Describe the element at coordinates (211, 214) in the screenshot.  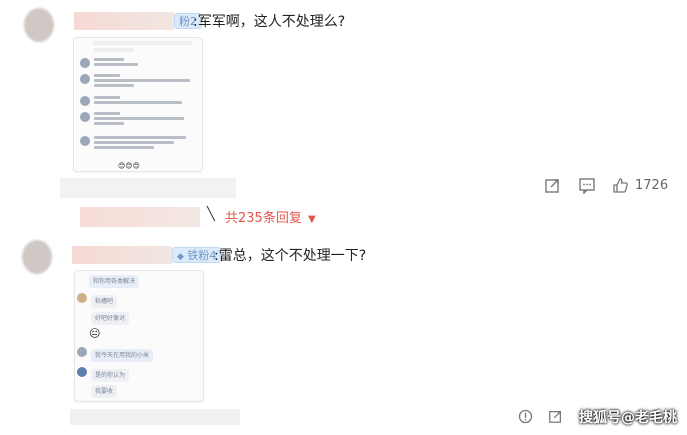
I see `reply-arrow-icon: ╲` at that location.